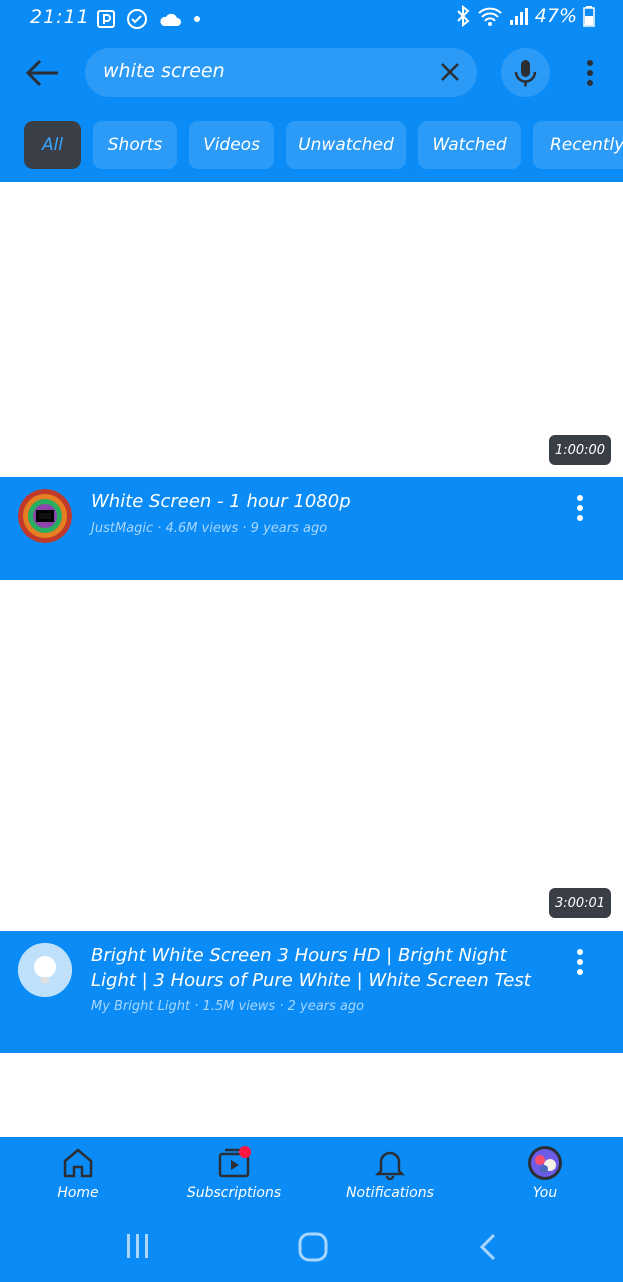 Image resolution: width=623 pixels, height=1282 pixels. I want to click on dot-icon, so click(197, 19).